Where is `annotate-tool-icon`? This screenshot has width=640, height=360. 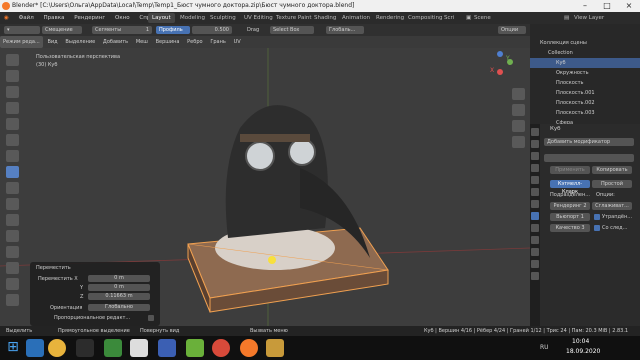
annotate-tool-icon is located at coordinates (12, 156).